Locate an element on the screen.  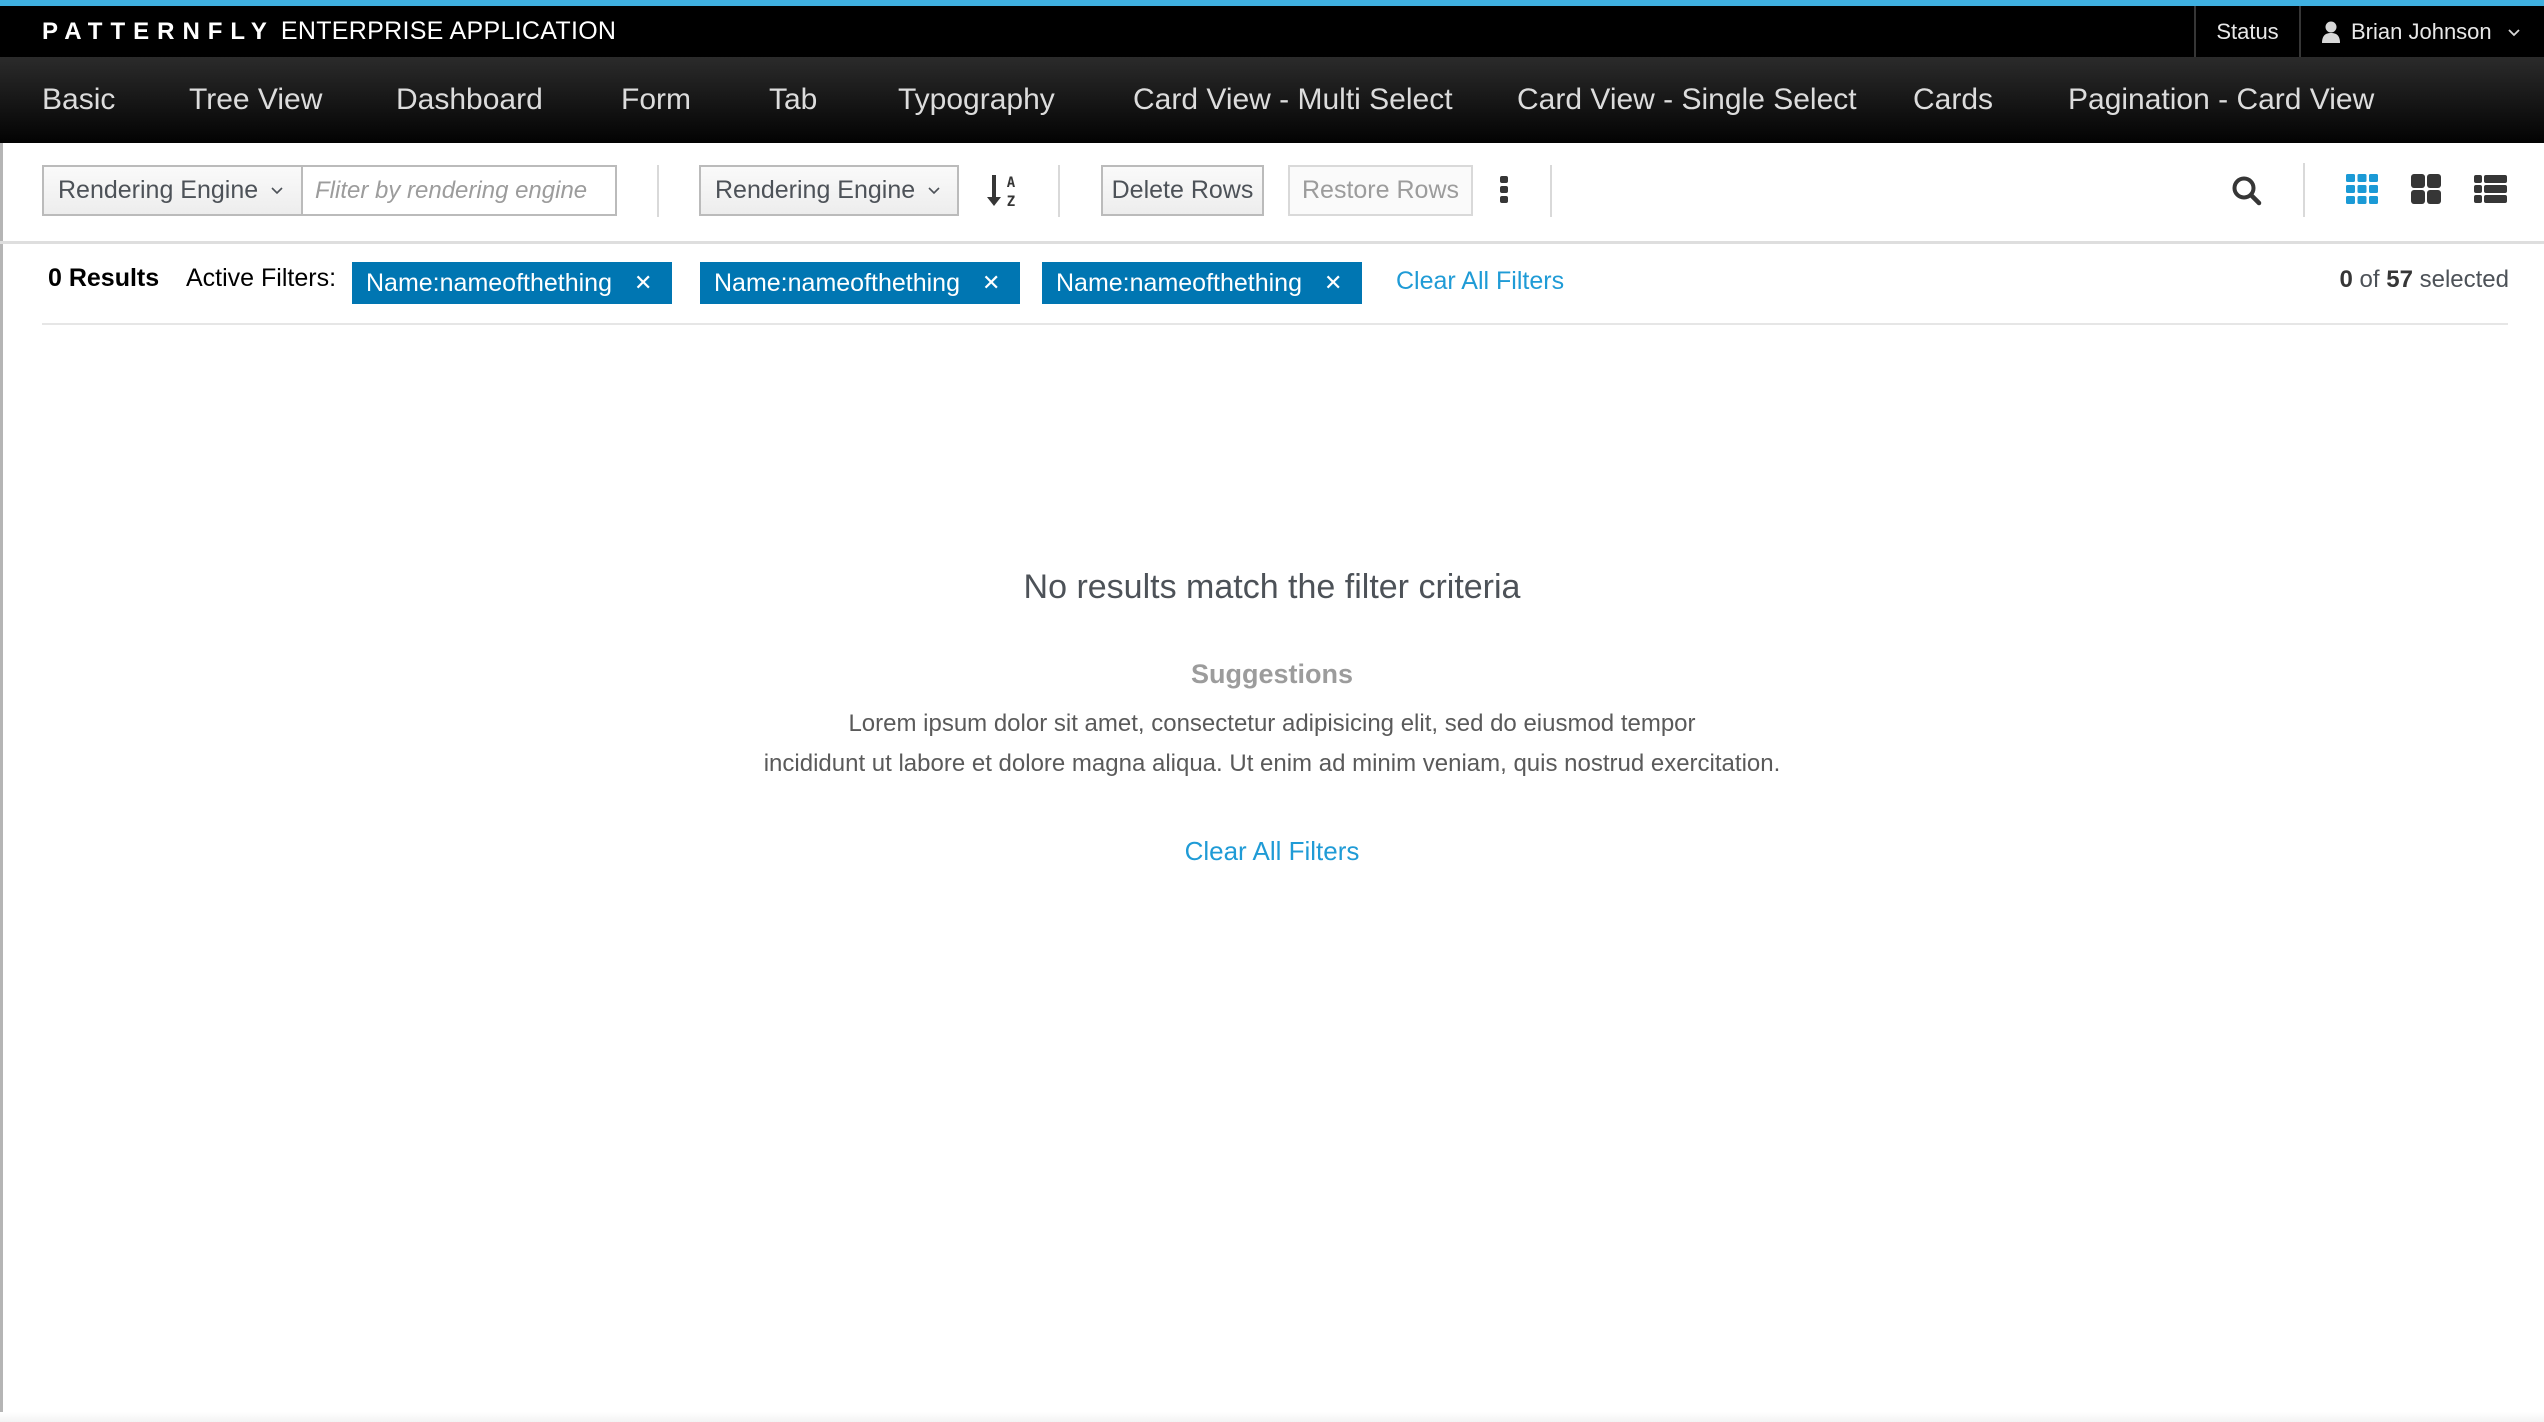
nav-item-tree-view: Tree View is located at coordinates (255, 100).